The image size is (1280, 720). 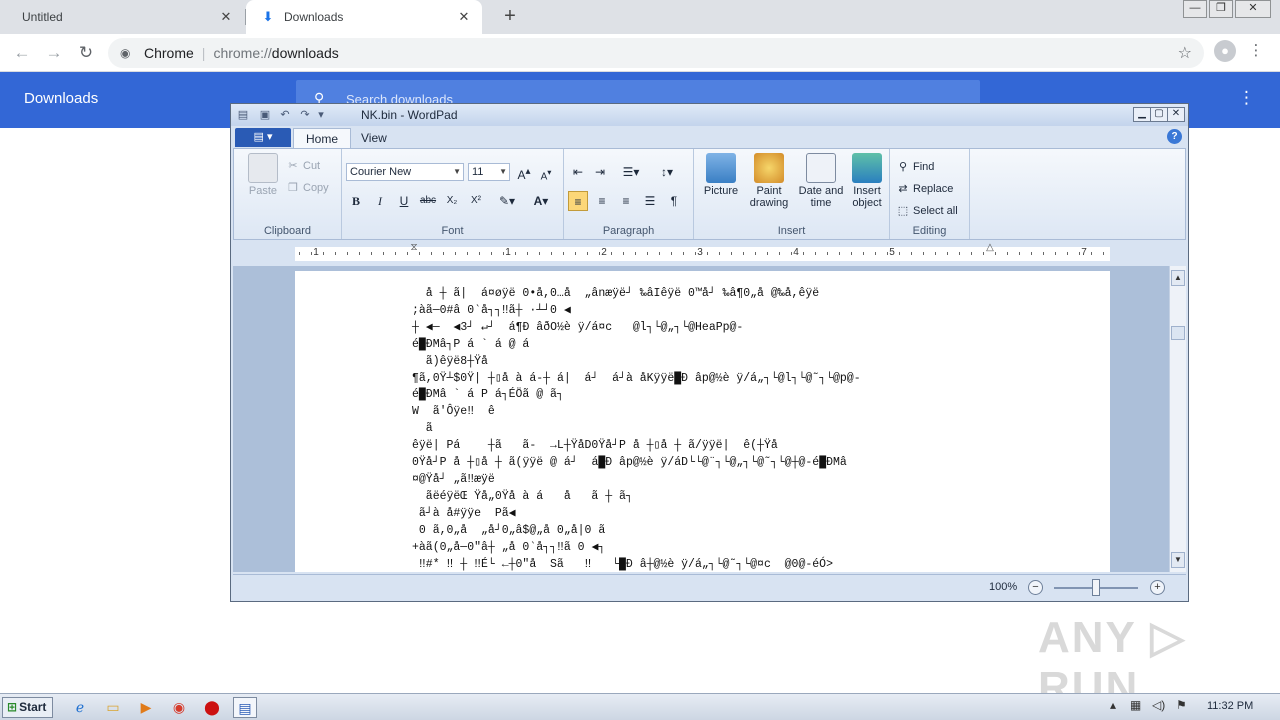 I want to click on action-center-flag-icon: ⚑, so click(x=1181, y=705).